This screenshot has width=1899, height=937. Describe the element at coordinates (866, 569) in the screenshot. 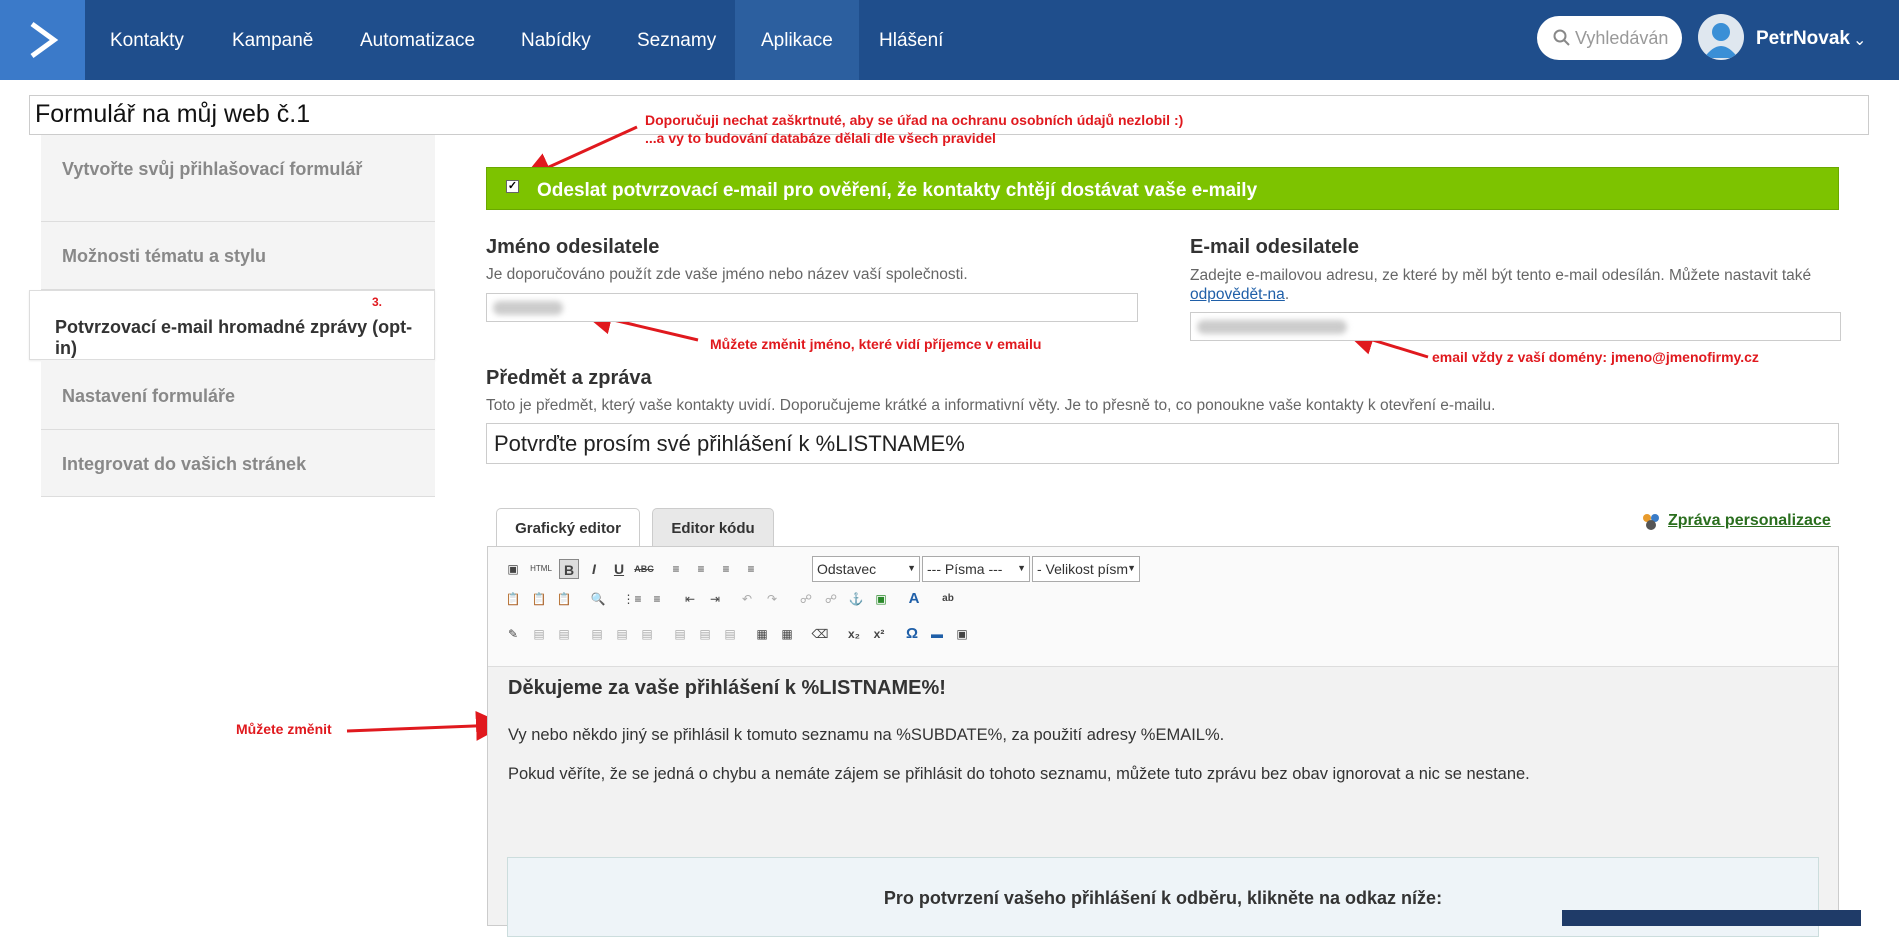

I see `format-select: Odstavec ▼` at that location.